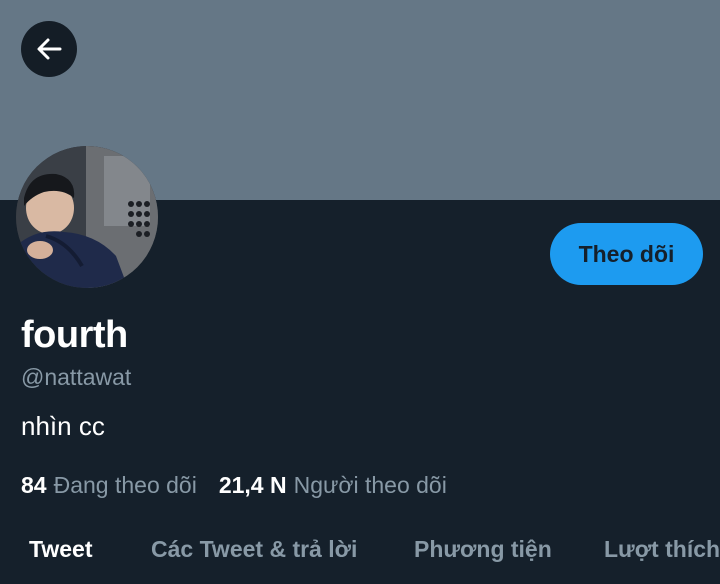 The height and width of the screenshot is (584, 720). I want to click on tab-tweets-and-replies: Các Tweet & trả lời, so click(254, 549).